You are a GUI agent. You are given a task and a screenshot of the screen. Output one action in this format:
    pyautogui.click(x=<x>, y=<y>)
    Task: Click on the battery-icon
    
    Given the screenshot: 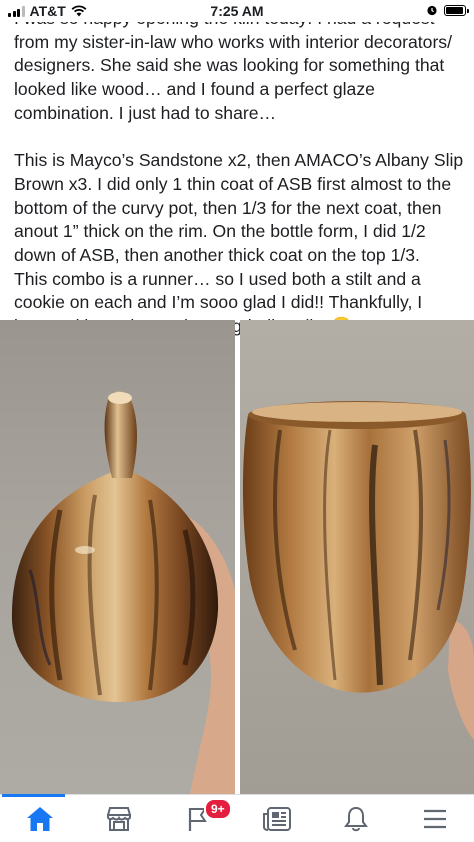 What is the action you would take?
    pyautogui.click(x=456, y=10)
    